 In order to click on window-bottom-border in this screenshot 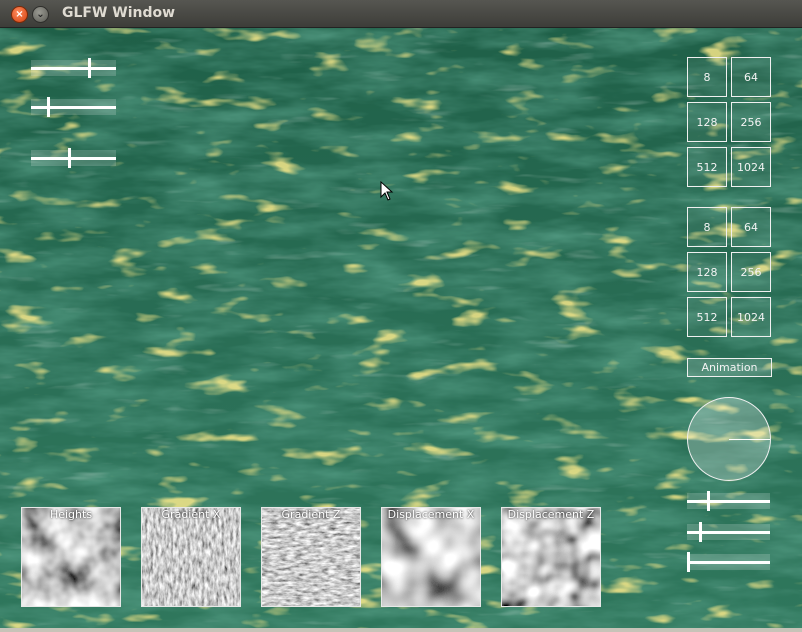, I will do `click(401, 630)`.